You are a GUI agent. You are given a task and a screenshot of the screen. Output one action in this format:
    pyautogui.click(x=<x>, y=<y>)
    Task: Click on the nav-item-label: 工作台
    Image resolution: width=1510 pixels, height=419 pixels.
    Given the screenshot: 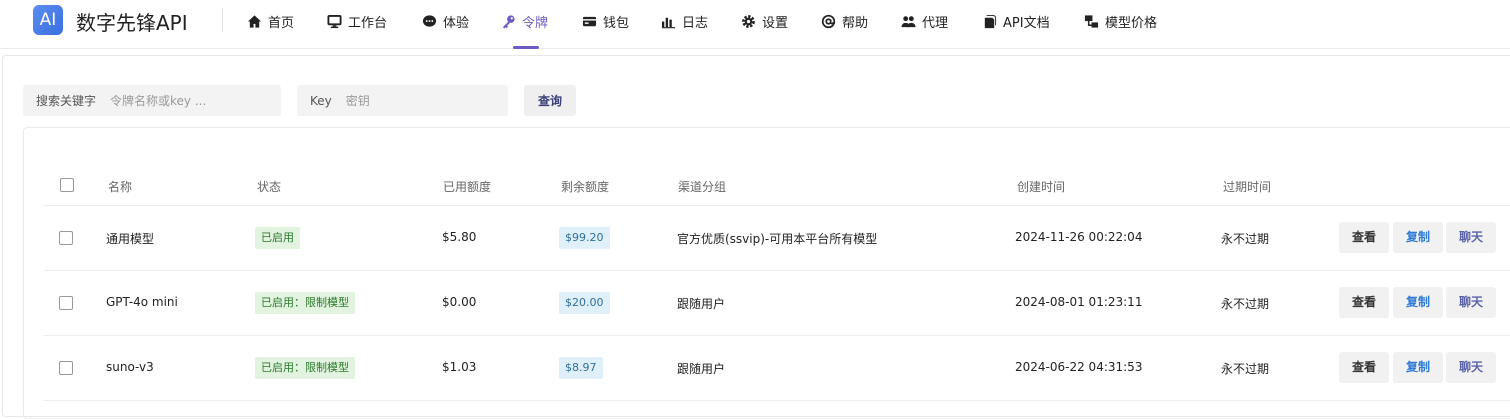 What is the action you would take?
    pyautogui.click(x=368, y=23)
    